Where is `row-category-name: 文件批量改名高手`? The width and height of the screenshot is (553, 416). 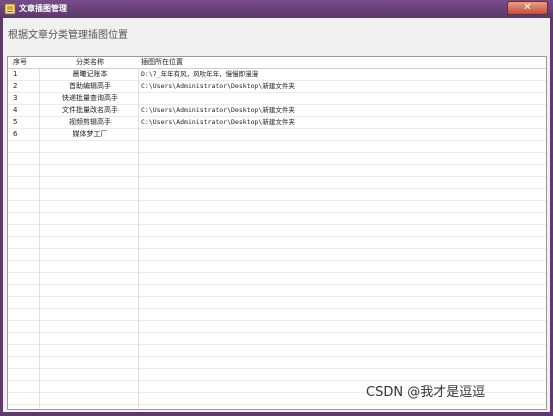 row-category-name: 文件批量改名高手 is located at coordinates (90, 110).